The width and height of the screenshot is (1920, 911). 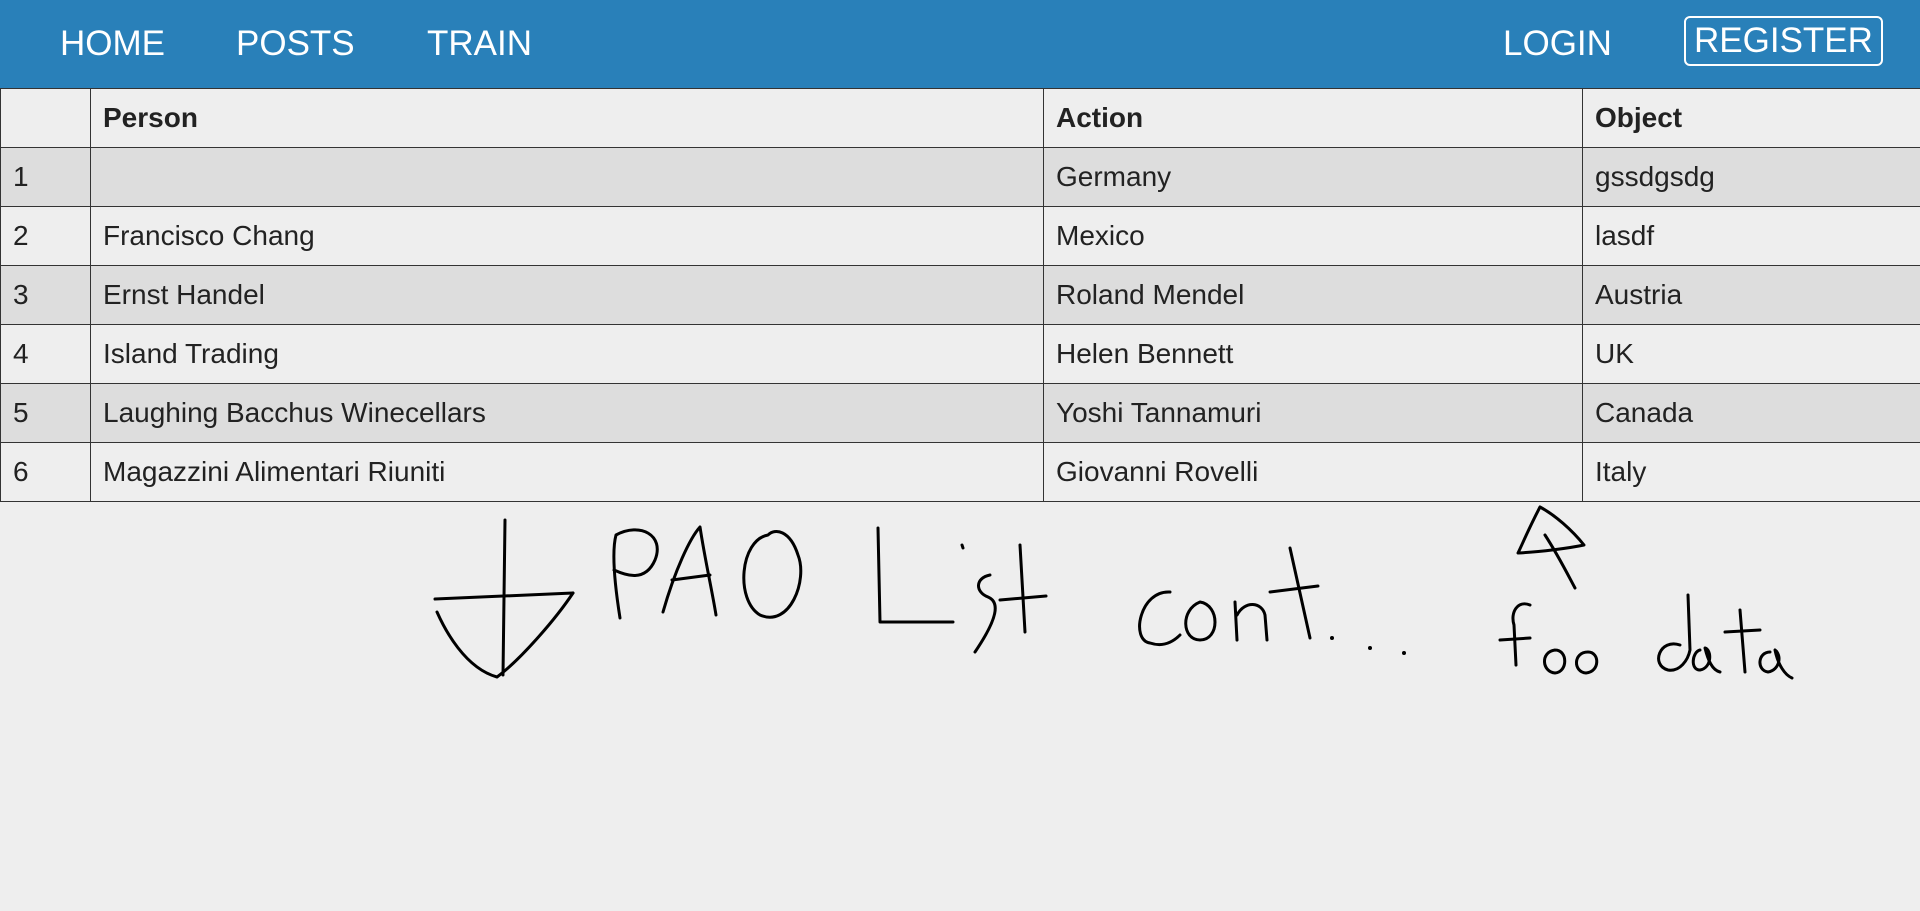 I want to click on header-person: Person, so click(x=567, y=118).